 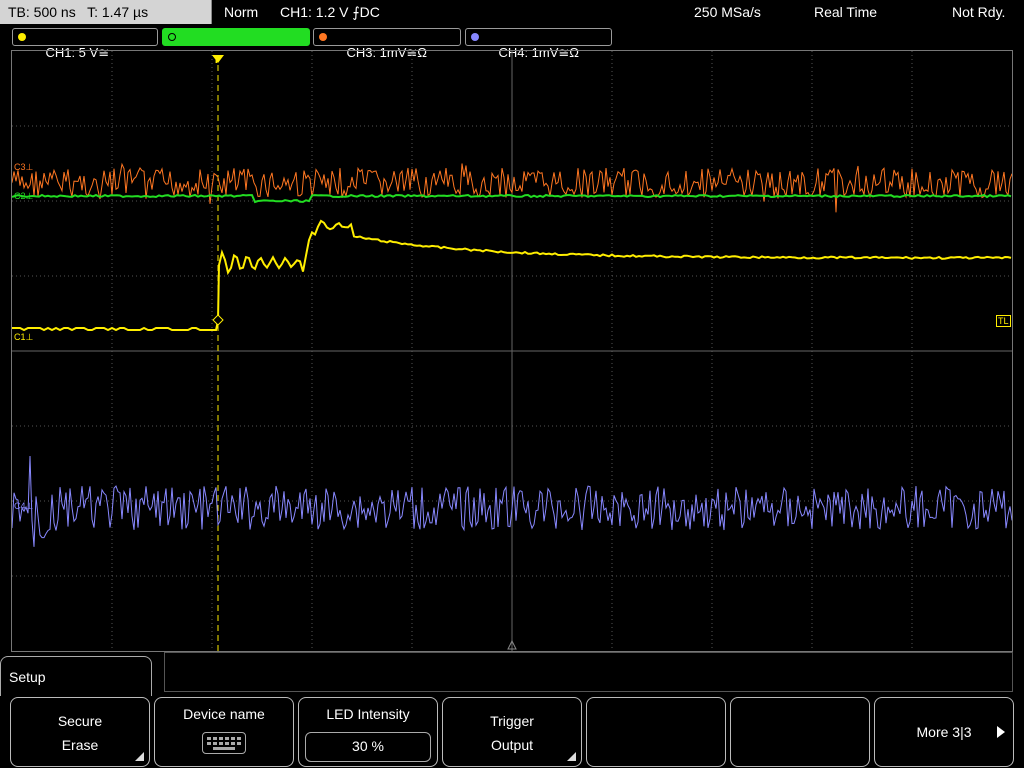 I want to click on channel-2-button: CH2: 20 mV≅Ω, so click(x=236, y=44).